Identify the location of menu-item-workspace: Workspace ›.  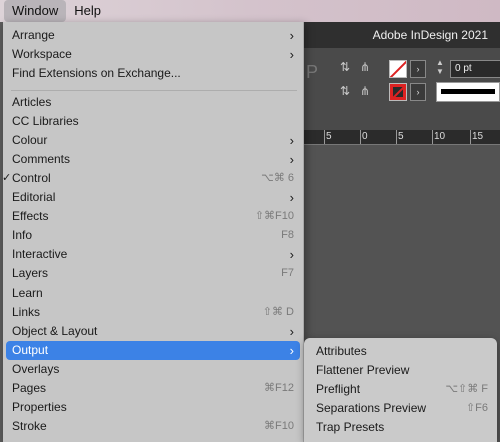
(153, 54).